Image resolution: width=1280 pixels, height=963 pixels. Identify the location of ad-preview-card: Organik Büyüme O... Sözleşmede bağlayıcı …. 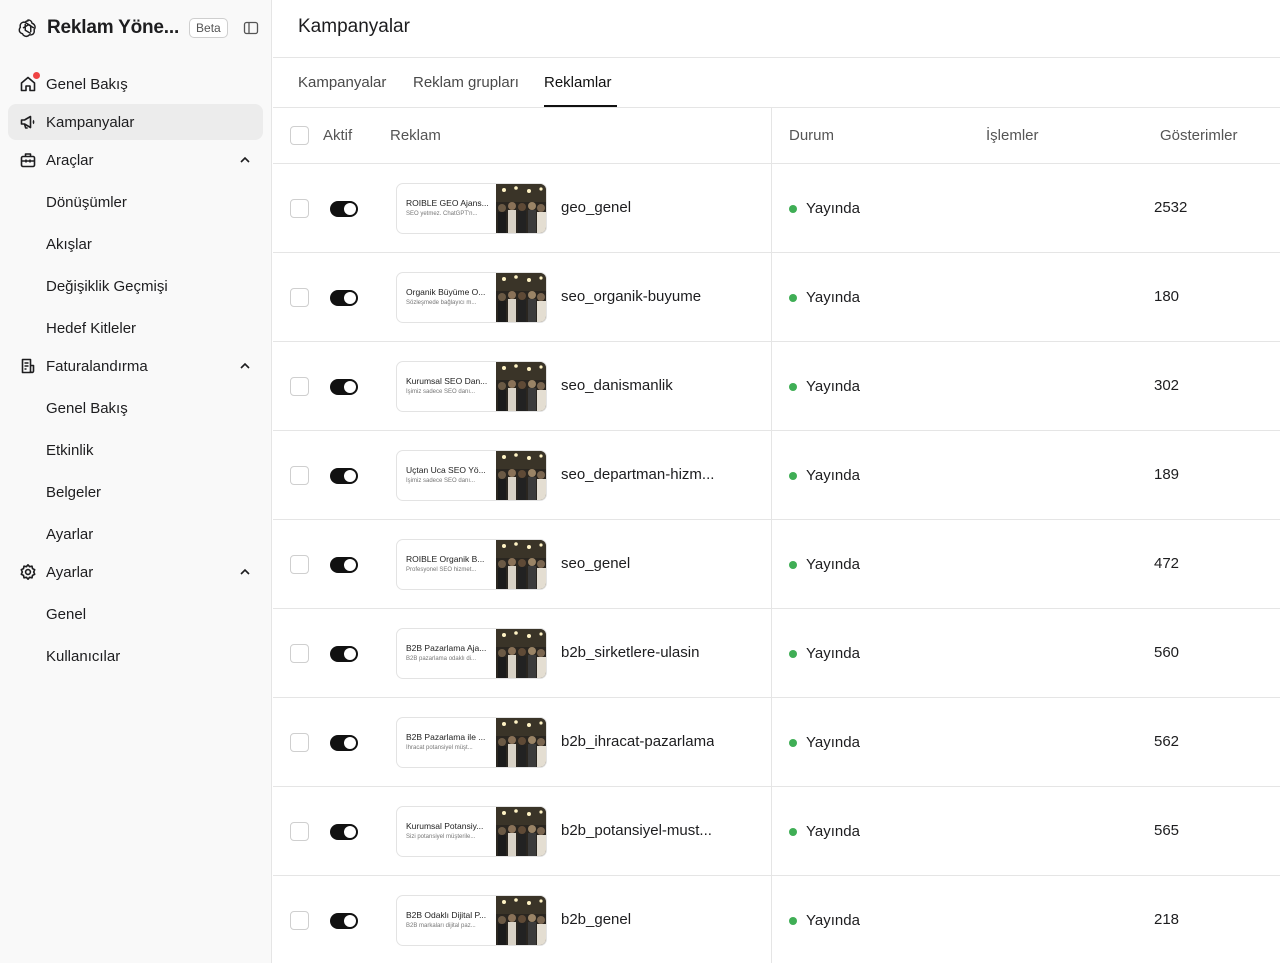
(471, 297).